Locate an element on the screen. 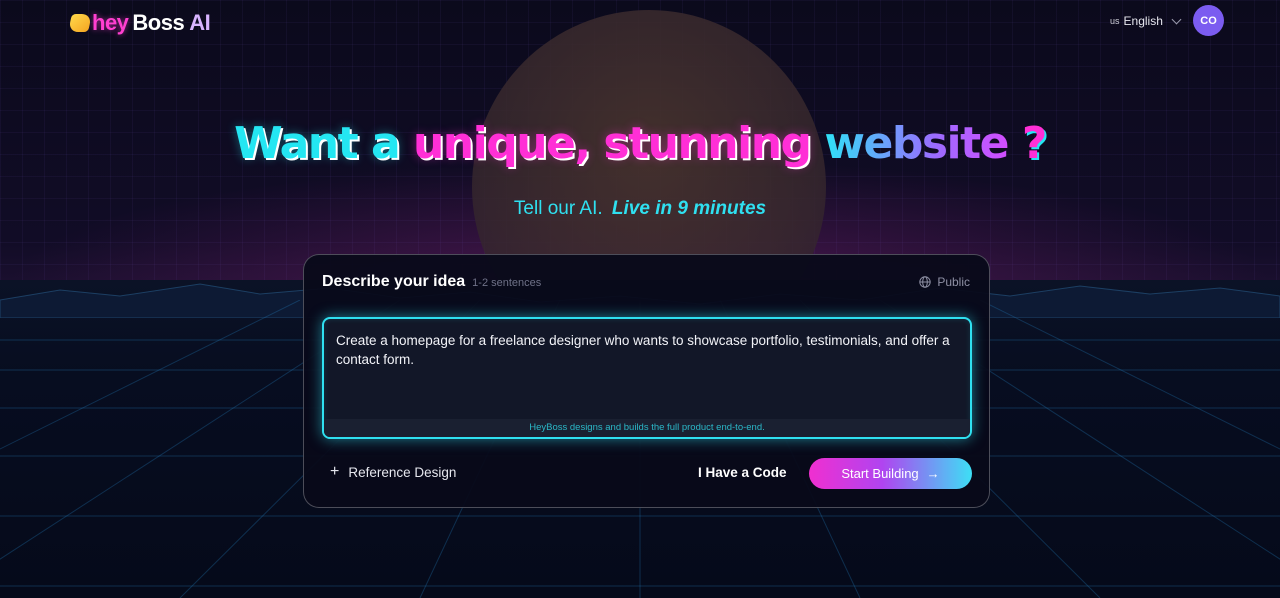 The width and height of the screenshot is (1280, 598). reference-design-label: Reference Design is located at coordinates (402, 472).